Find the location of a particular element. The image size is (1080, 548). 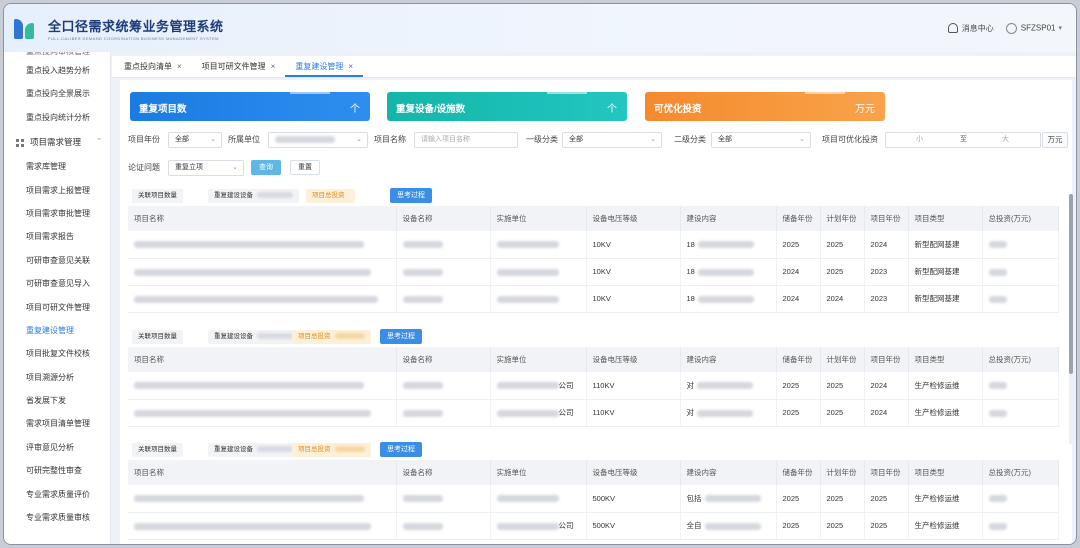

tab: 项目可研文件管理 × is located at coordinates (239, 67).